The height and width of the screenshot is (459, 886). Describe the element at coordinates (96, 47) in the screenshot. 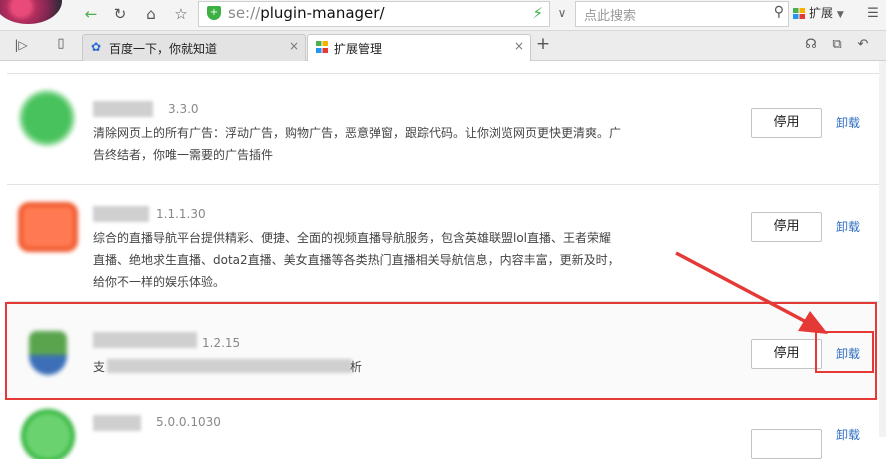

I see `baidu-paw-icon: ✿` at that location.